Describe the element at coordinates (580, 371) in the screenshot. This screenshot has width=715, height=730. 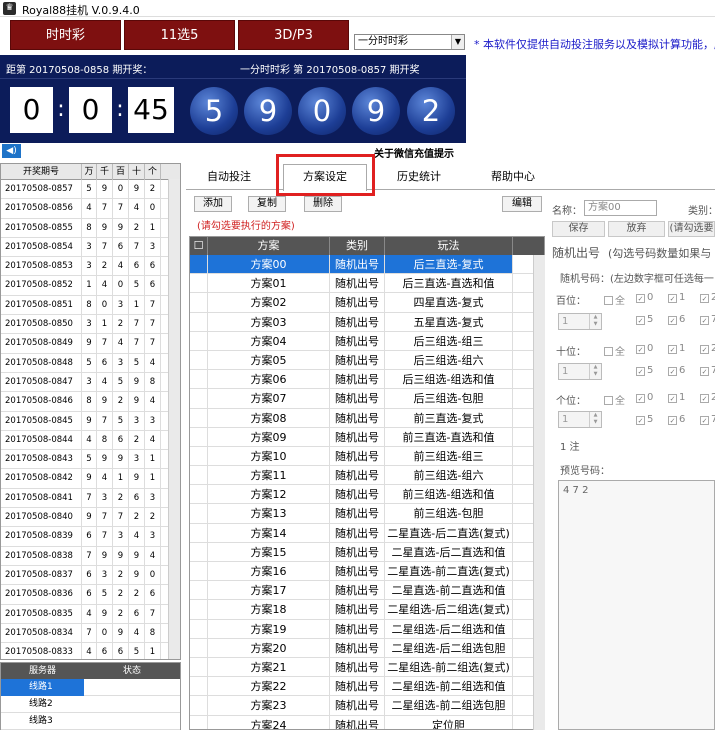
I see `tens-count-stepper: 1 ▲ ▼` at that location.